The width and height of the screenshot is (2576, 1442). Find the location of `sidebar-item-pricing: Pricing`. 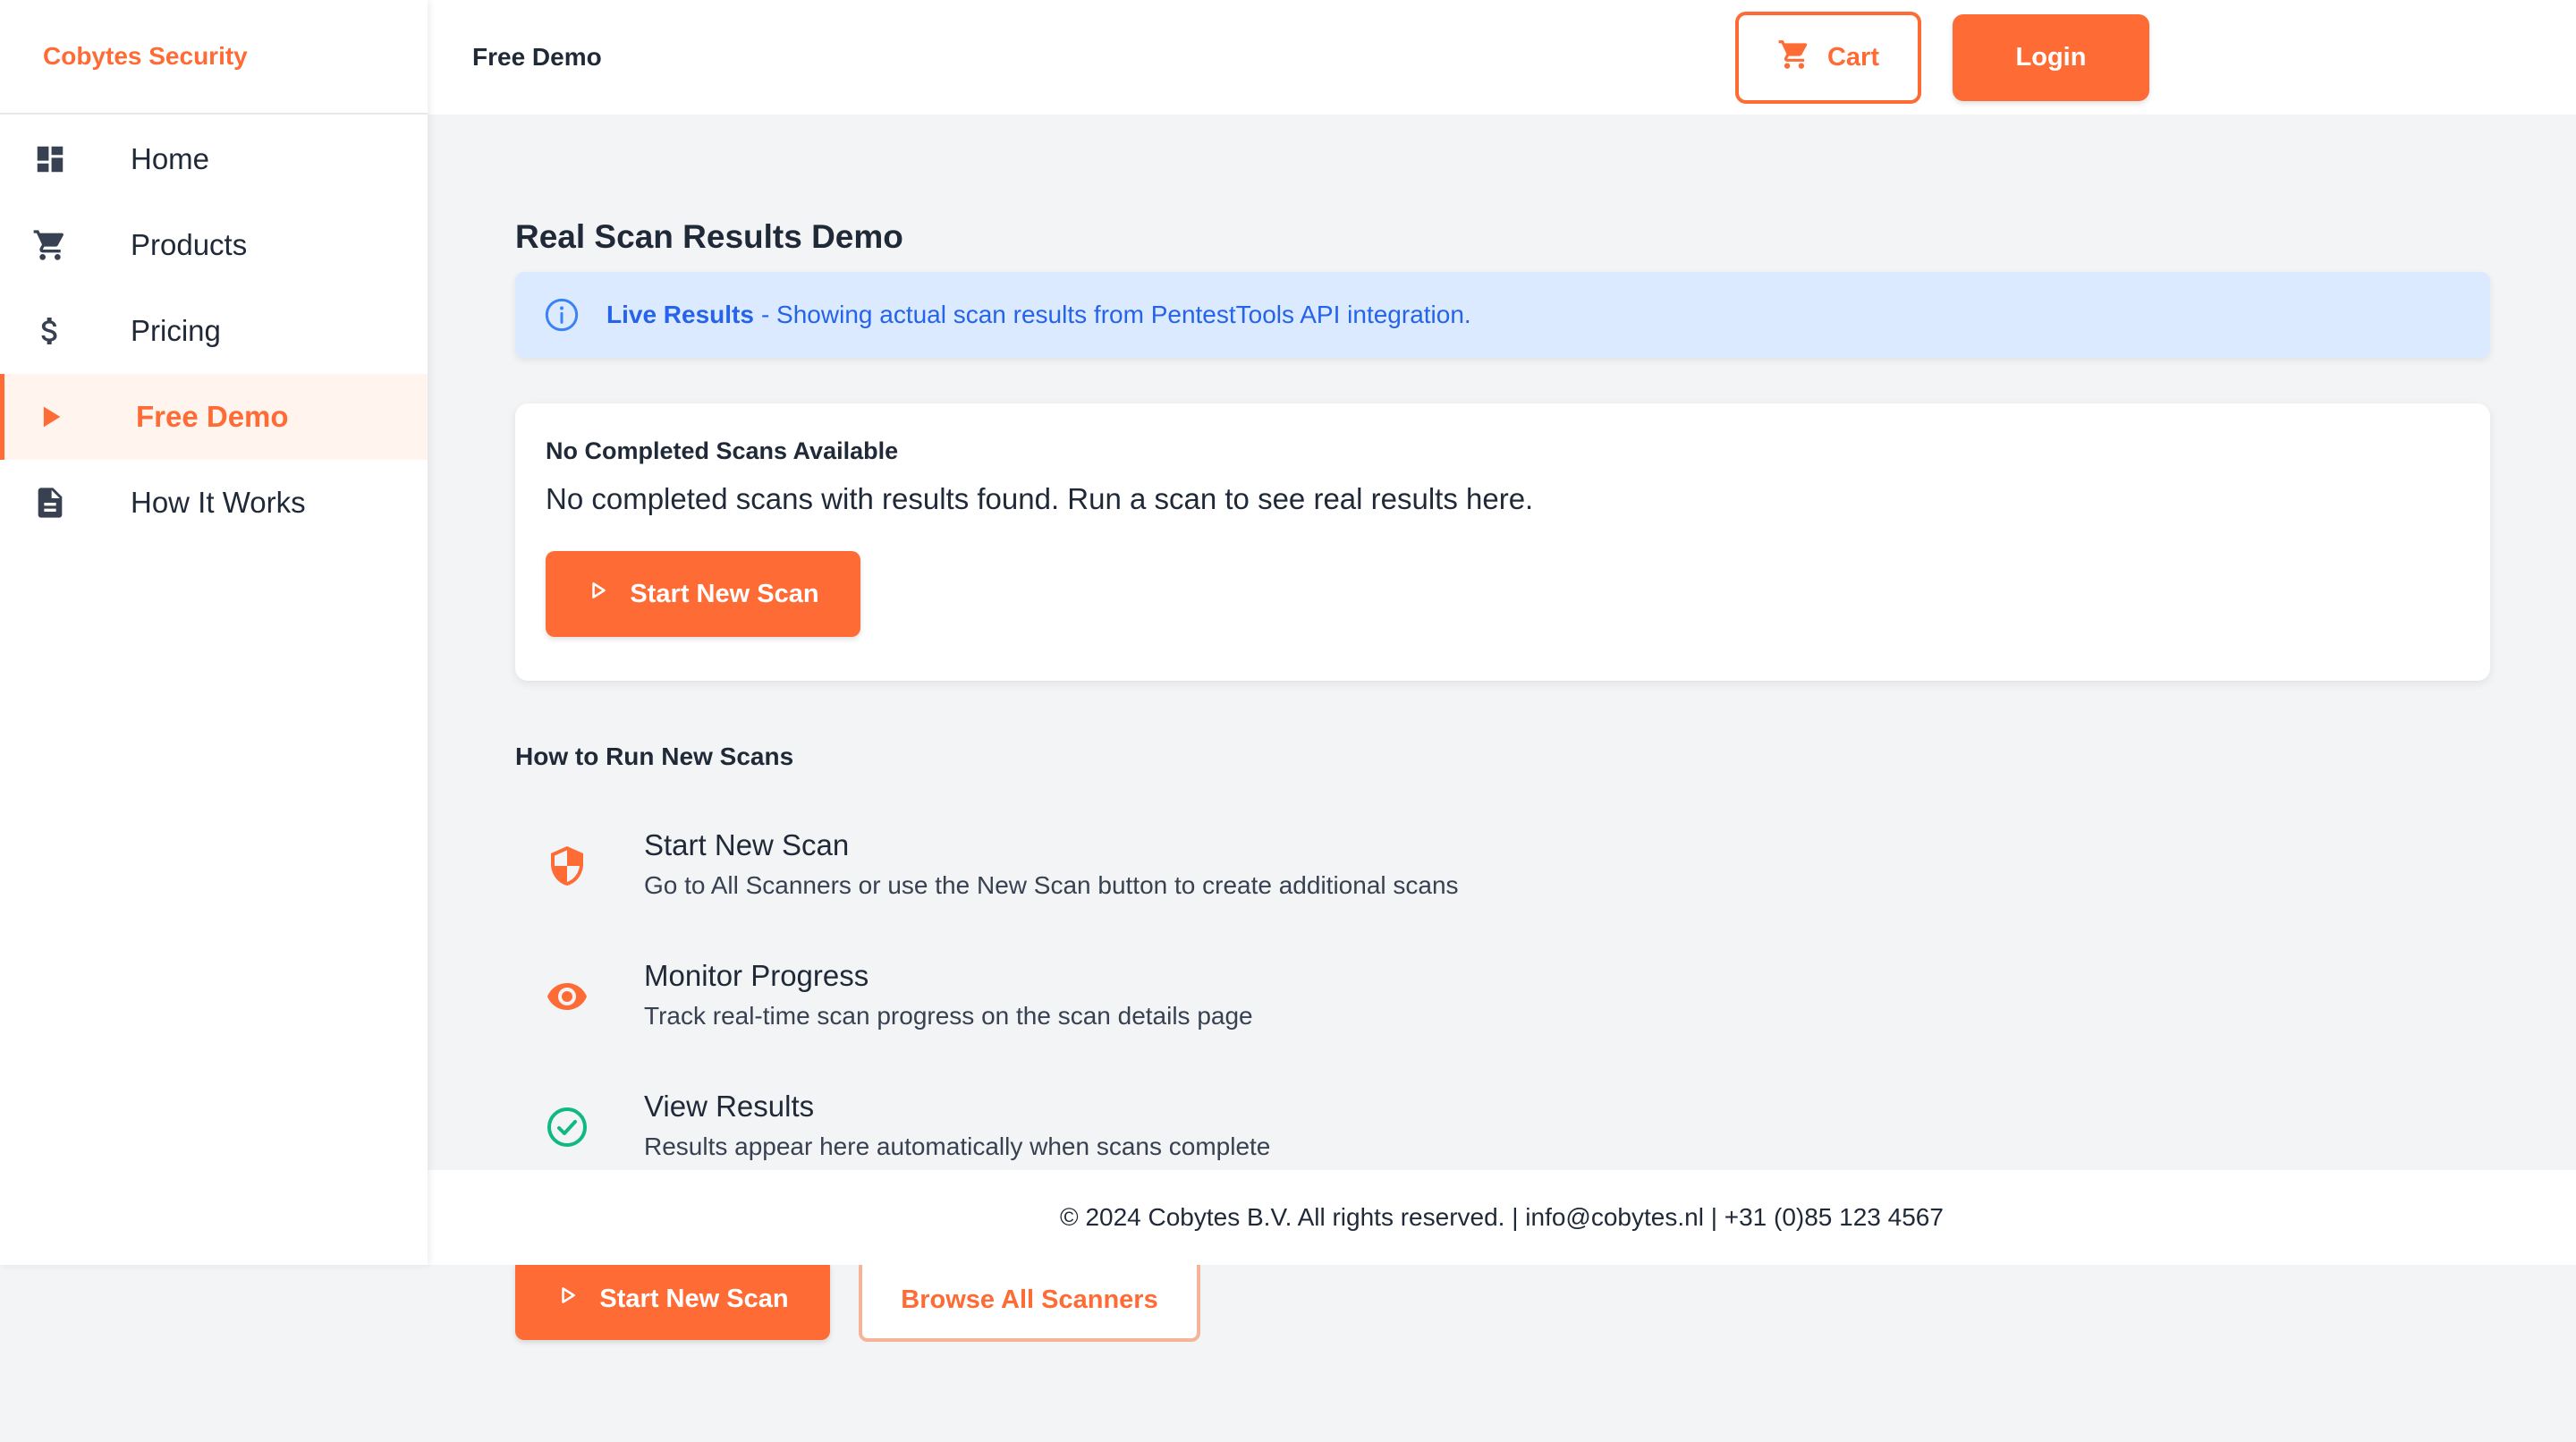

sidebar-item-pricing: Pricing is located at coordinates (214, 331).